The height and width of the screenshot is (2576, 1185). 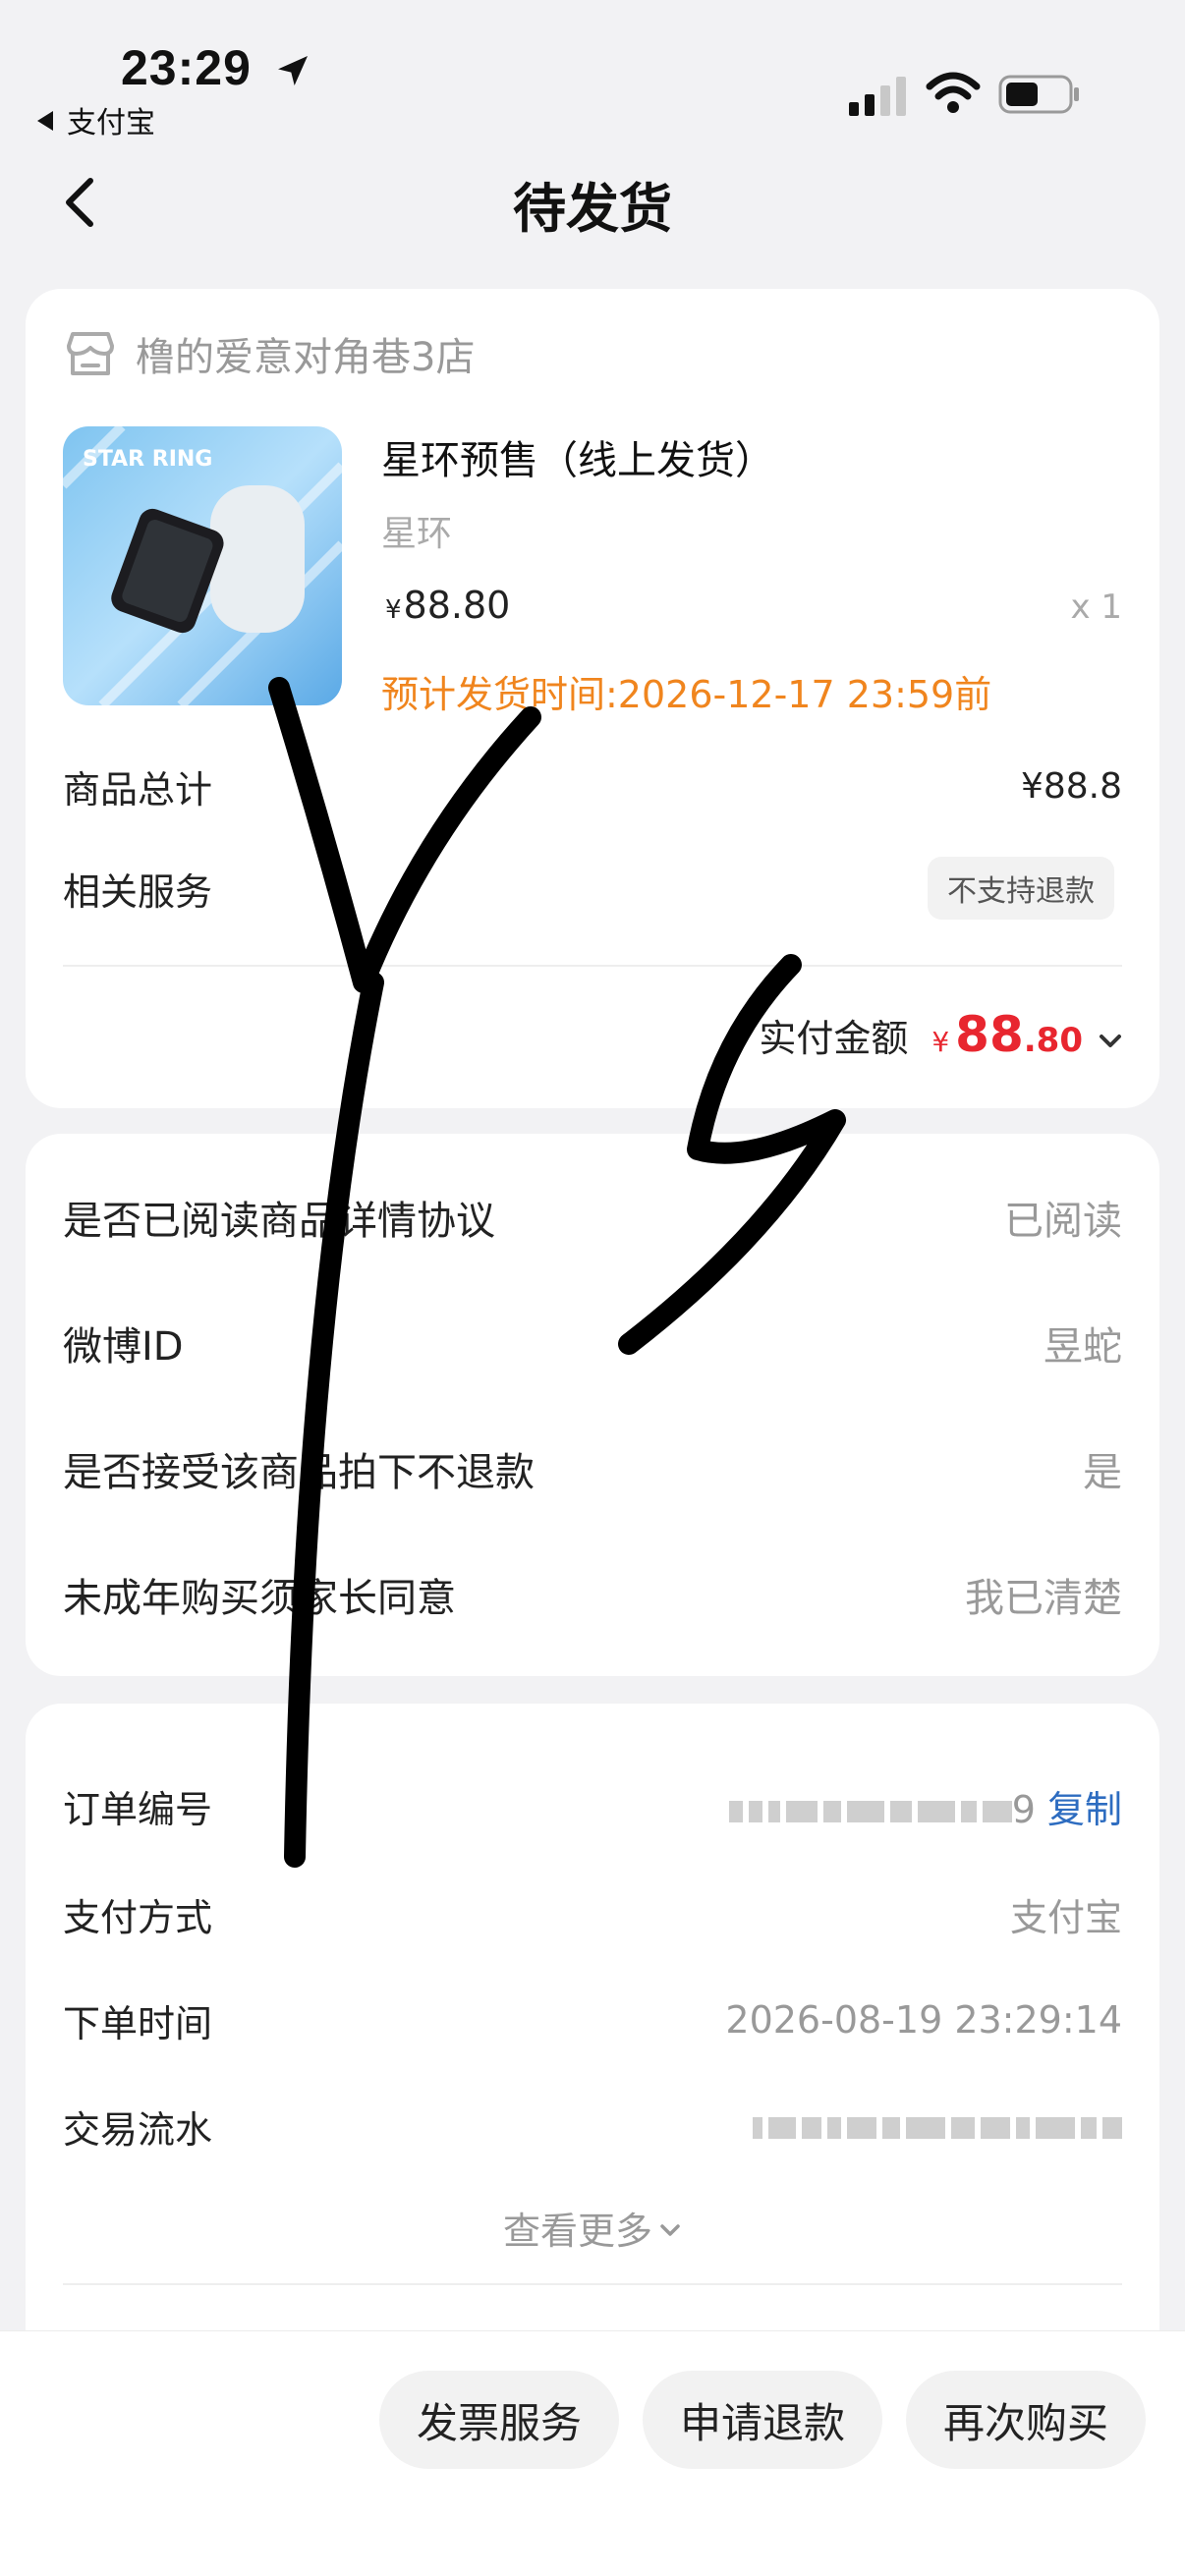 What do you see at coordinates (878, 96) in the screenshot?
I see `cellular-signal-icon` at bounding box center [878, 96].